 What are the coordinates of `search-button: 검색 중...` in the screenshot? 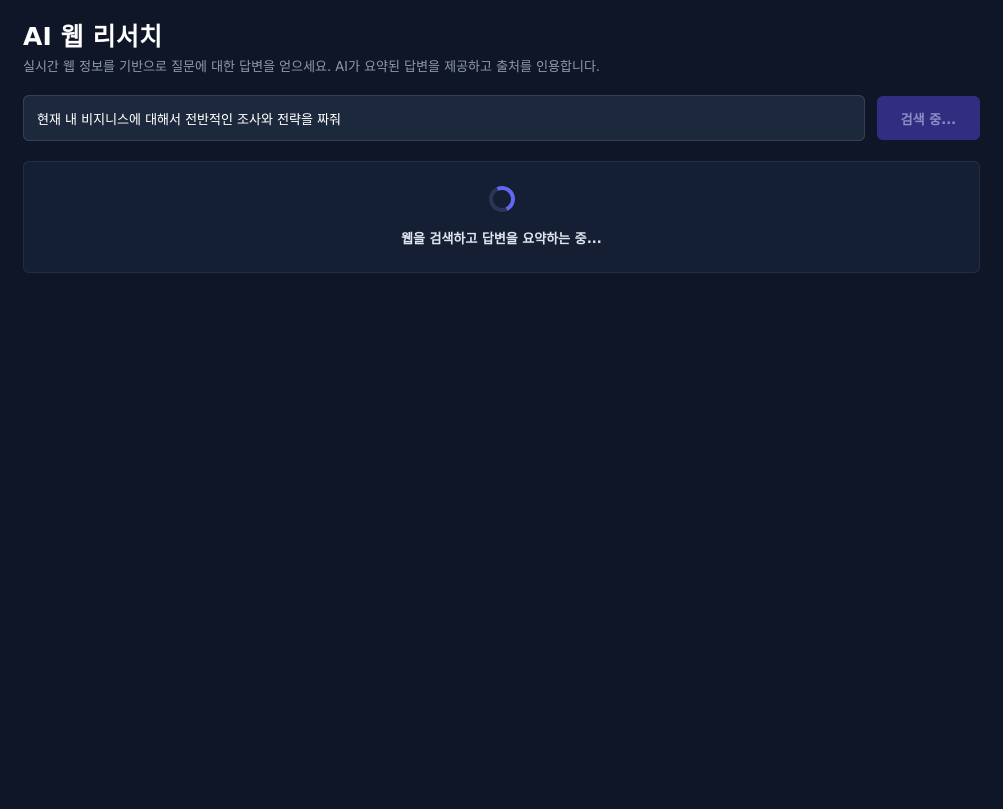 It's located at (928, 118).